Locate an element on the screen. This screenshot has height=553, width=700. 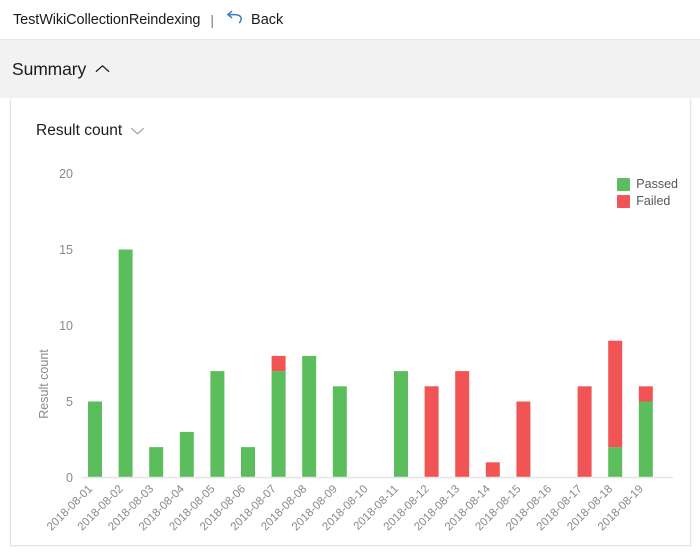
top-bar: TestWikiCollectionReindexing | Back is located at coordinates (350, 20).